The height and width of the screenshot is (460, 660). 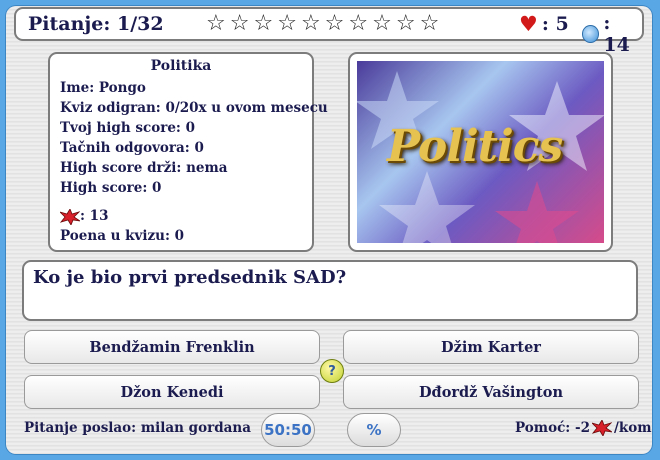 What do you see at coordinates (552, 428) in the screenshot?
I see `help-cost-label: Pomoć: -2` at bounding box center [552, 428].